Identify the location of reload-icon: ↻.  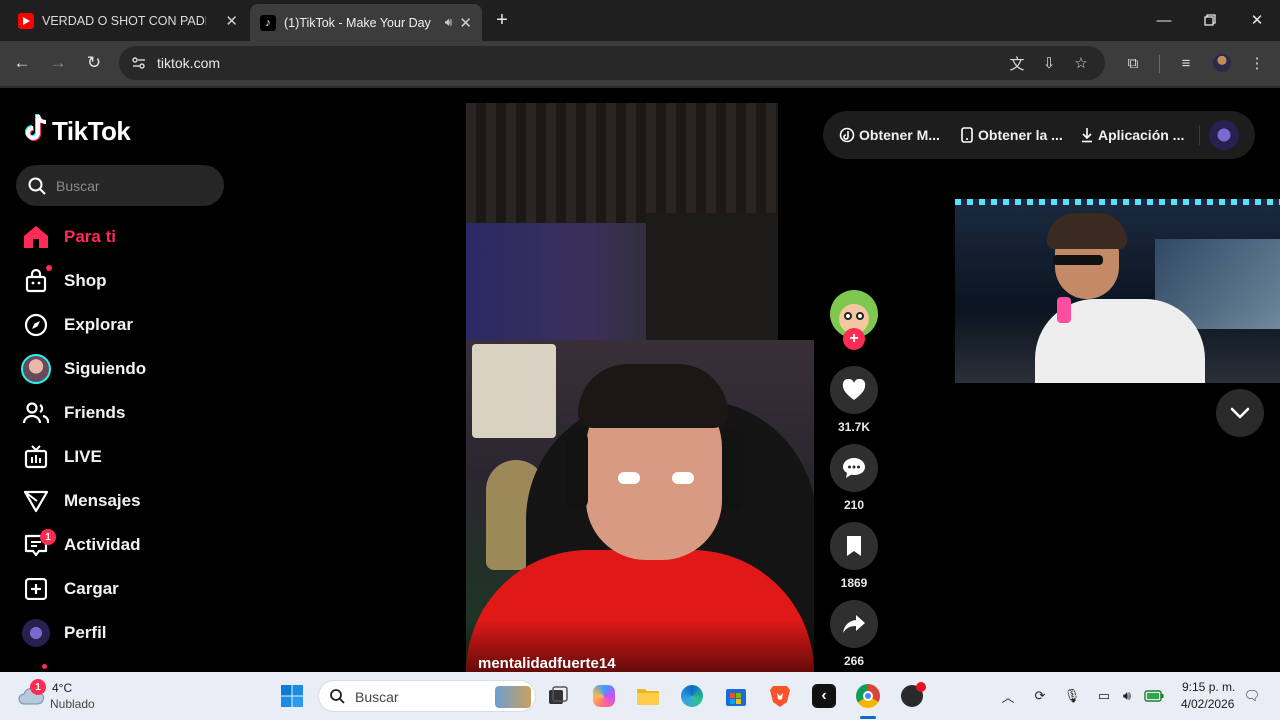
(94, 63).